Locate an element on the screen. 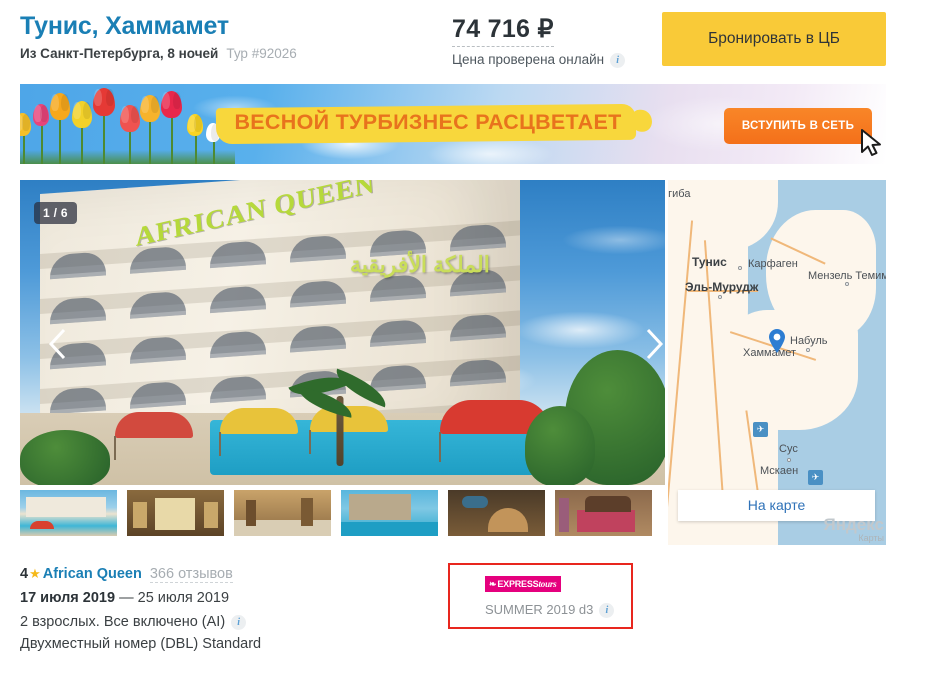 The image size is (928, 686). watermark-yandex: Яндекс is located at coordinates (853, 524).